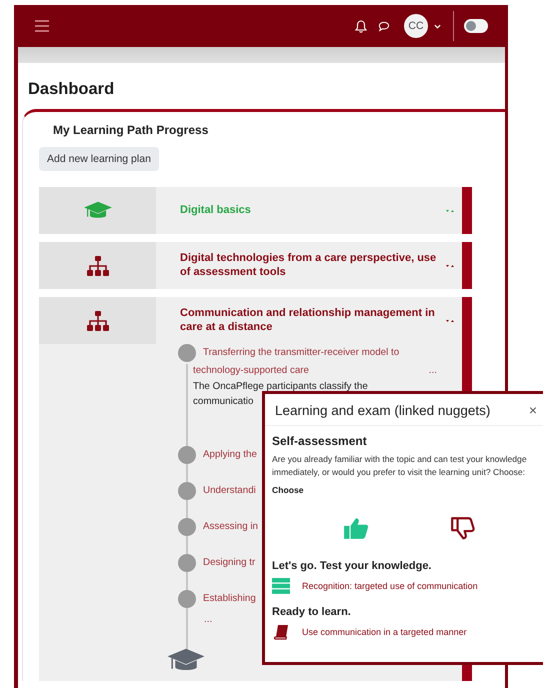 Image resolution: width=546 pixels, height=688 pixels. Describe the element at coordinates (382, 410) in the screenshot. I see `dialog-title: Learning and exam (linked nuggets)` at that location.